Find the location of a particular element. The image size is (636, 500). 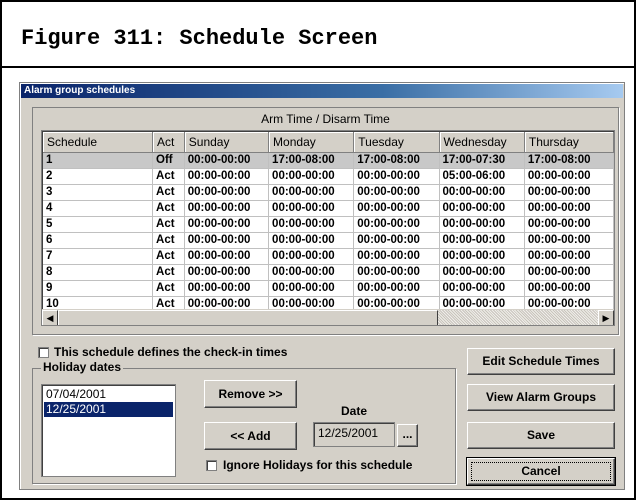

holiday-dates-title: Holiday dates is located at coordinates (82, 367).